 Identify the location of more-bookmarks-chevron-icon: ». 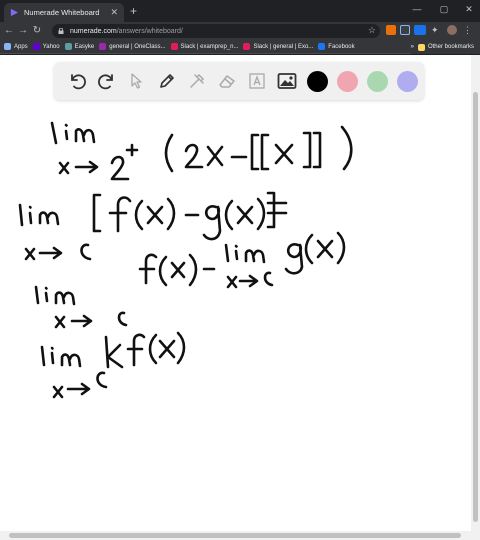
(412, 47).